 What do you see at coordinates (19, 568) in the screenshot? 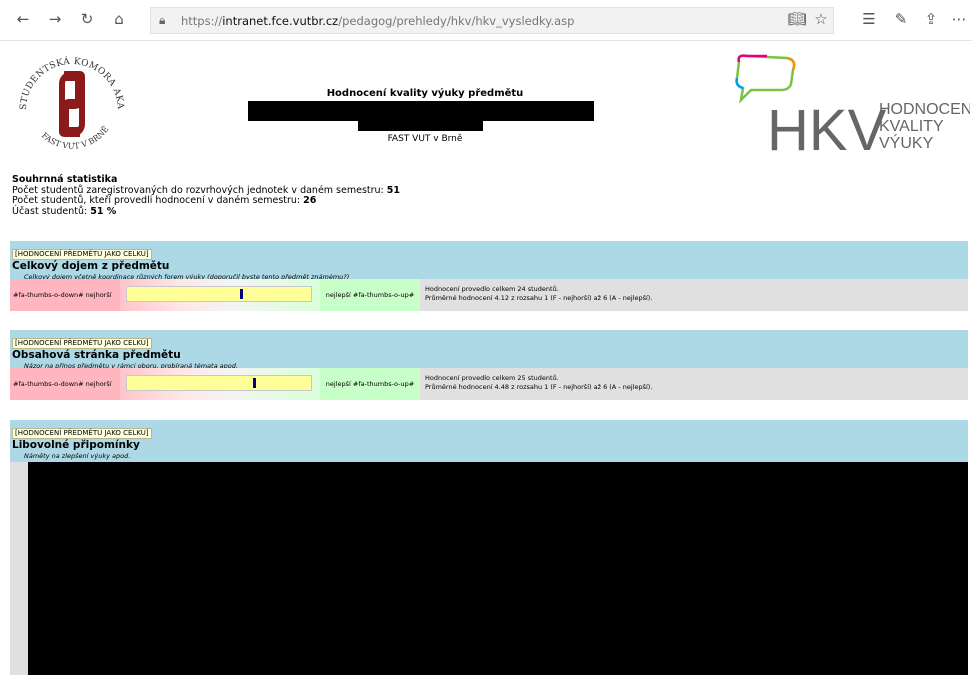
I see `comments-gutter` at bounding box center [19, 568].